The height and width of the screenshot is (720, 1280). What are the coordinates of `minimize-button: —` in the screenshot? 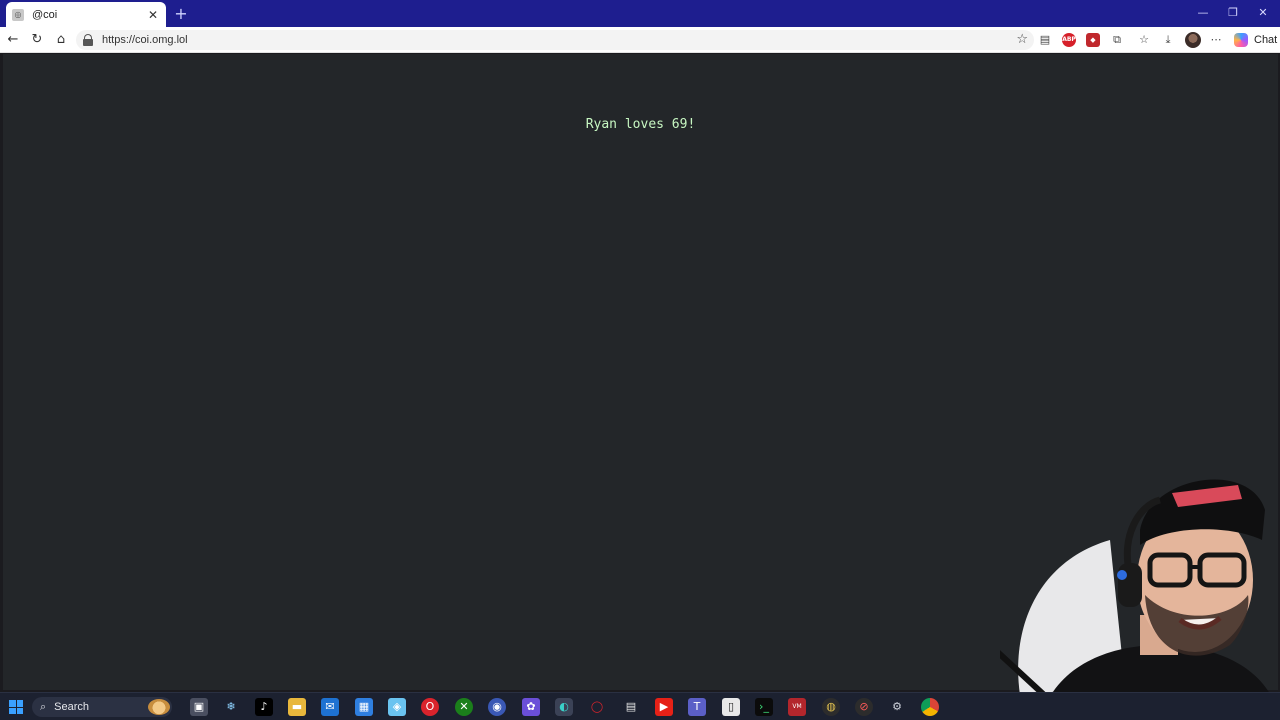 It's located at (1203, 13).